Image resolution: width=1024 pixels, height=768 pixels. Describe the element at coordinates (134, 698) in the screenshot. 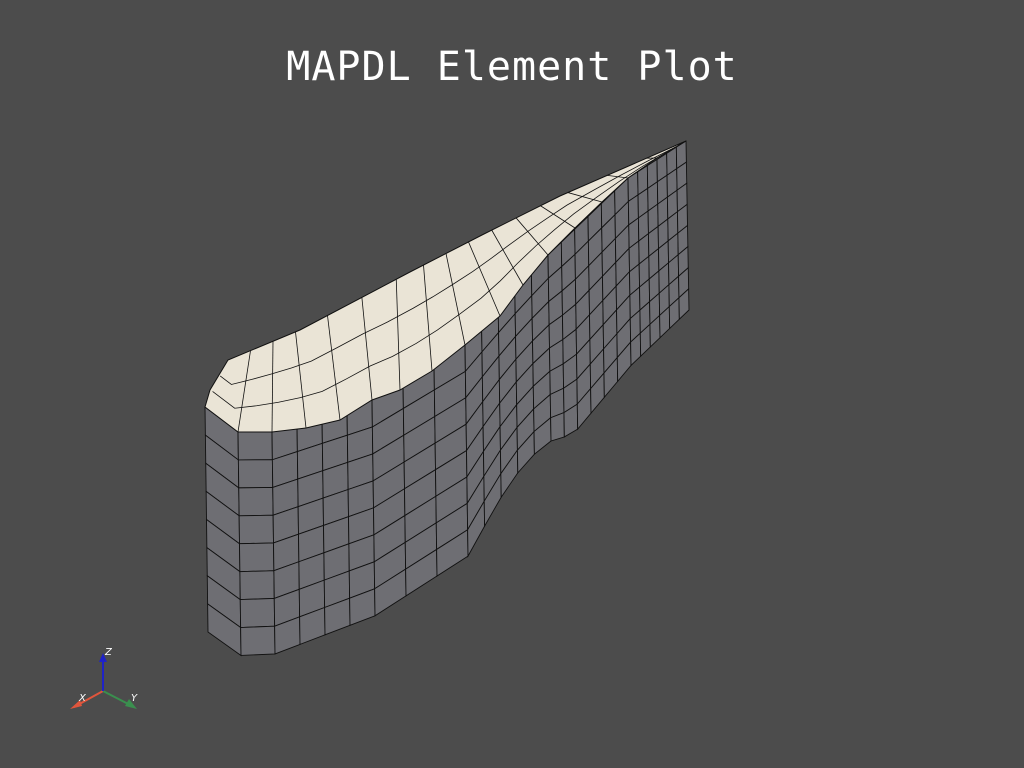

I see `y-axis-label: Y` at that location.